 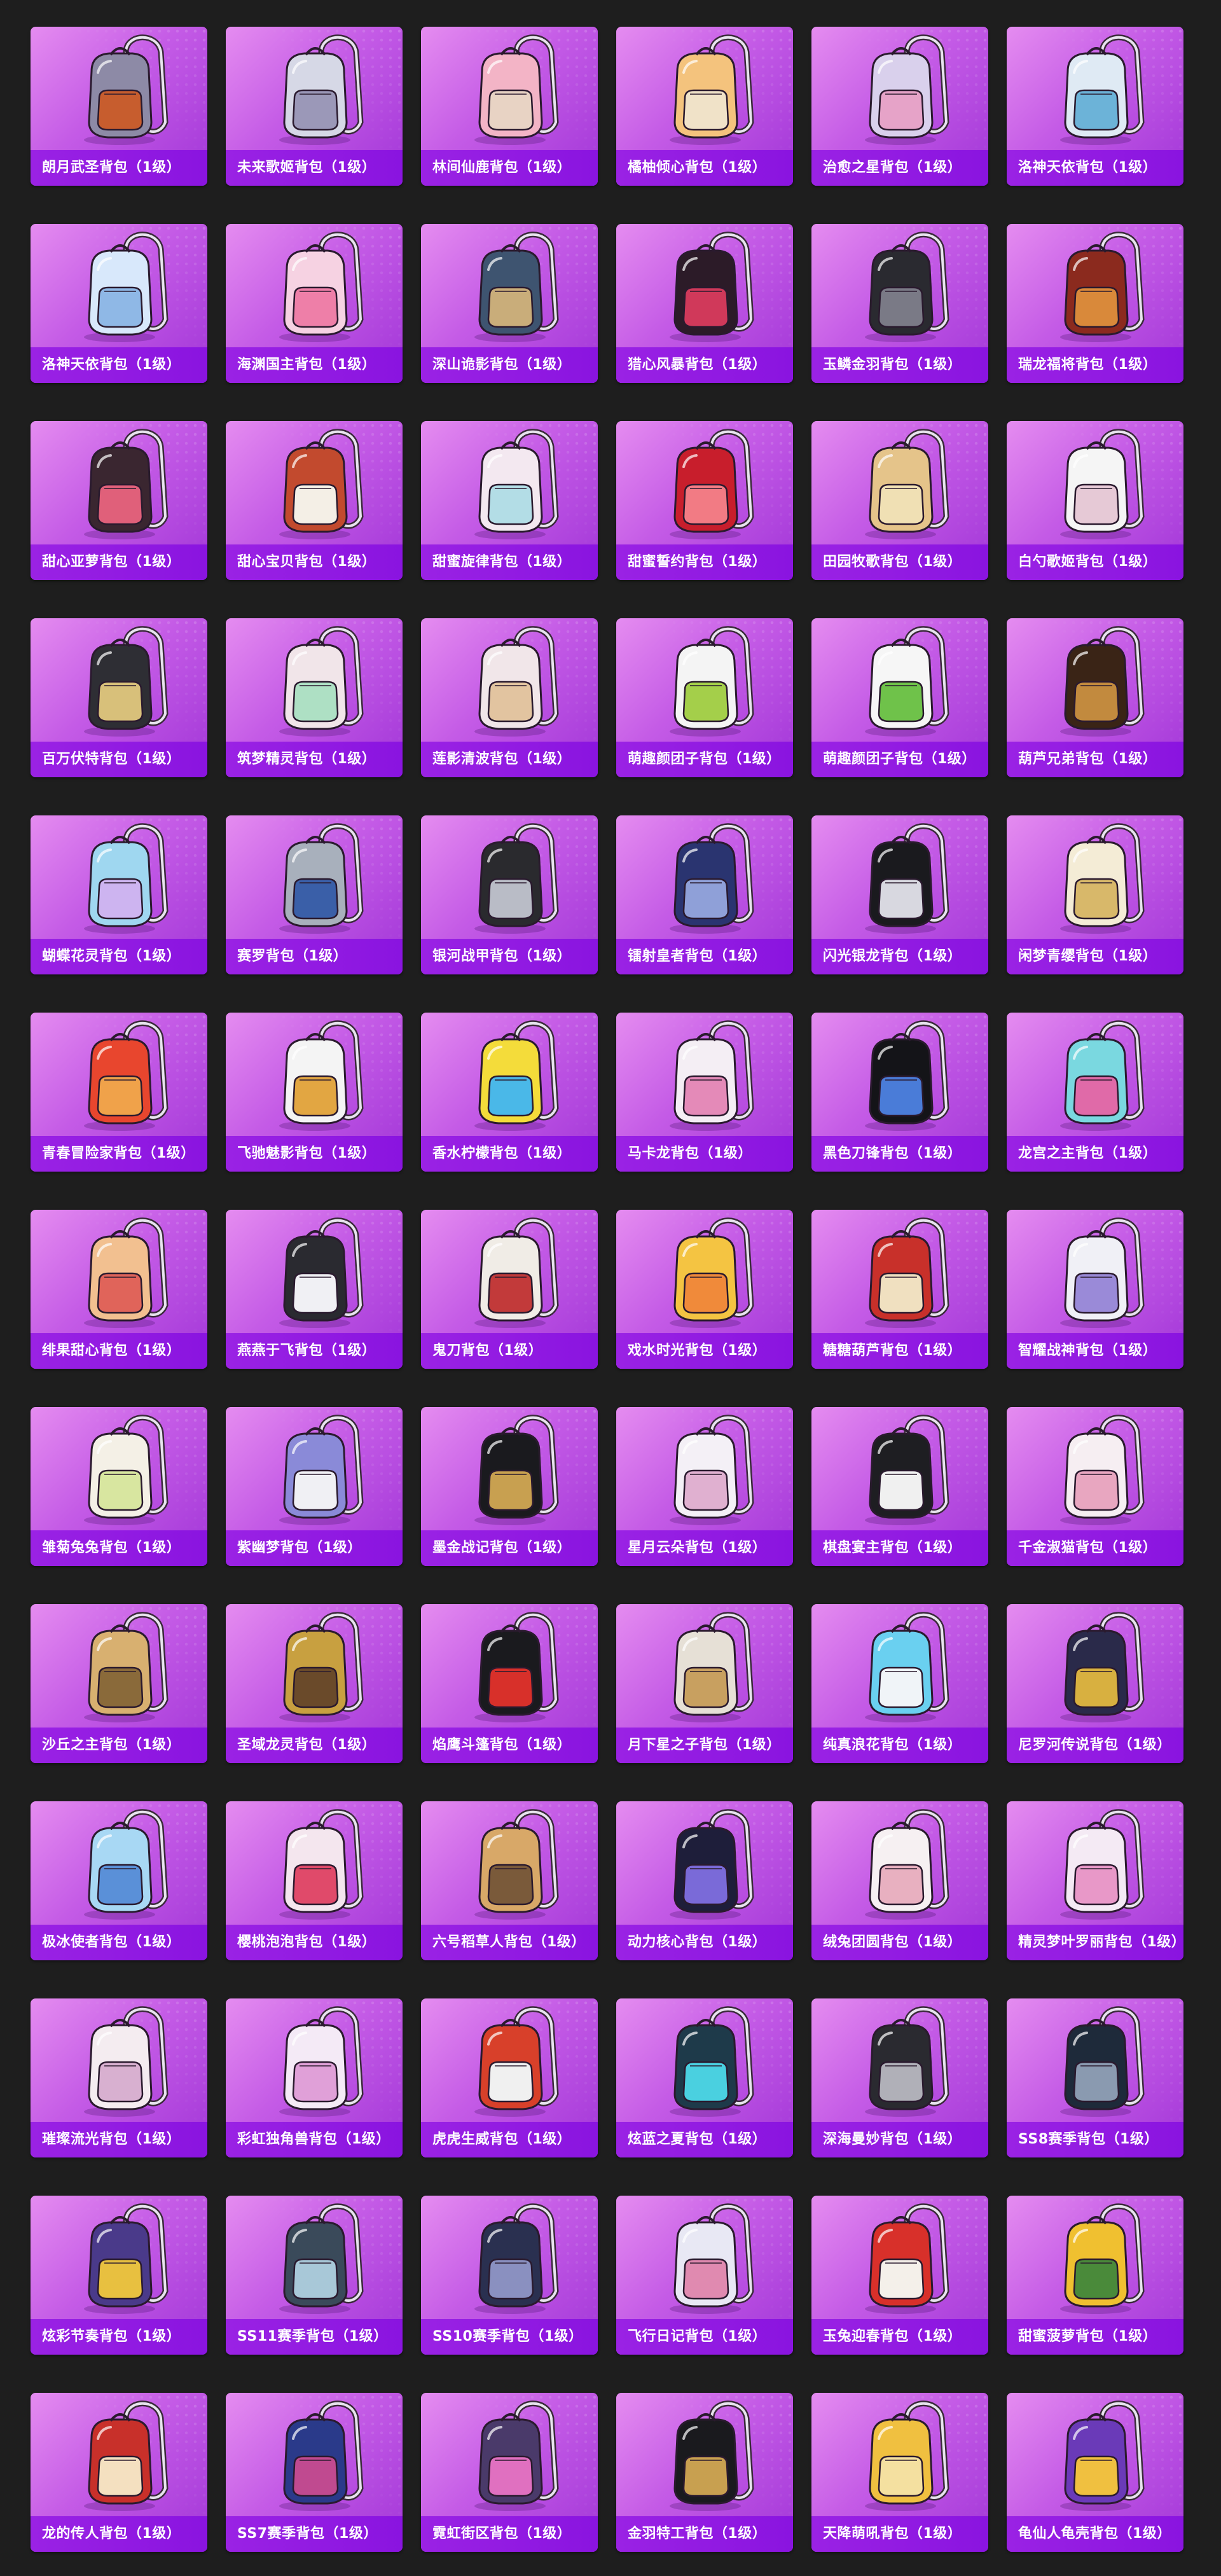 I want to click on item-card: 炫蓝之夏背包（1级）, so click(x=704, y=2077).